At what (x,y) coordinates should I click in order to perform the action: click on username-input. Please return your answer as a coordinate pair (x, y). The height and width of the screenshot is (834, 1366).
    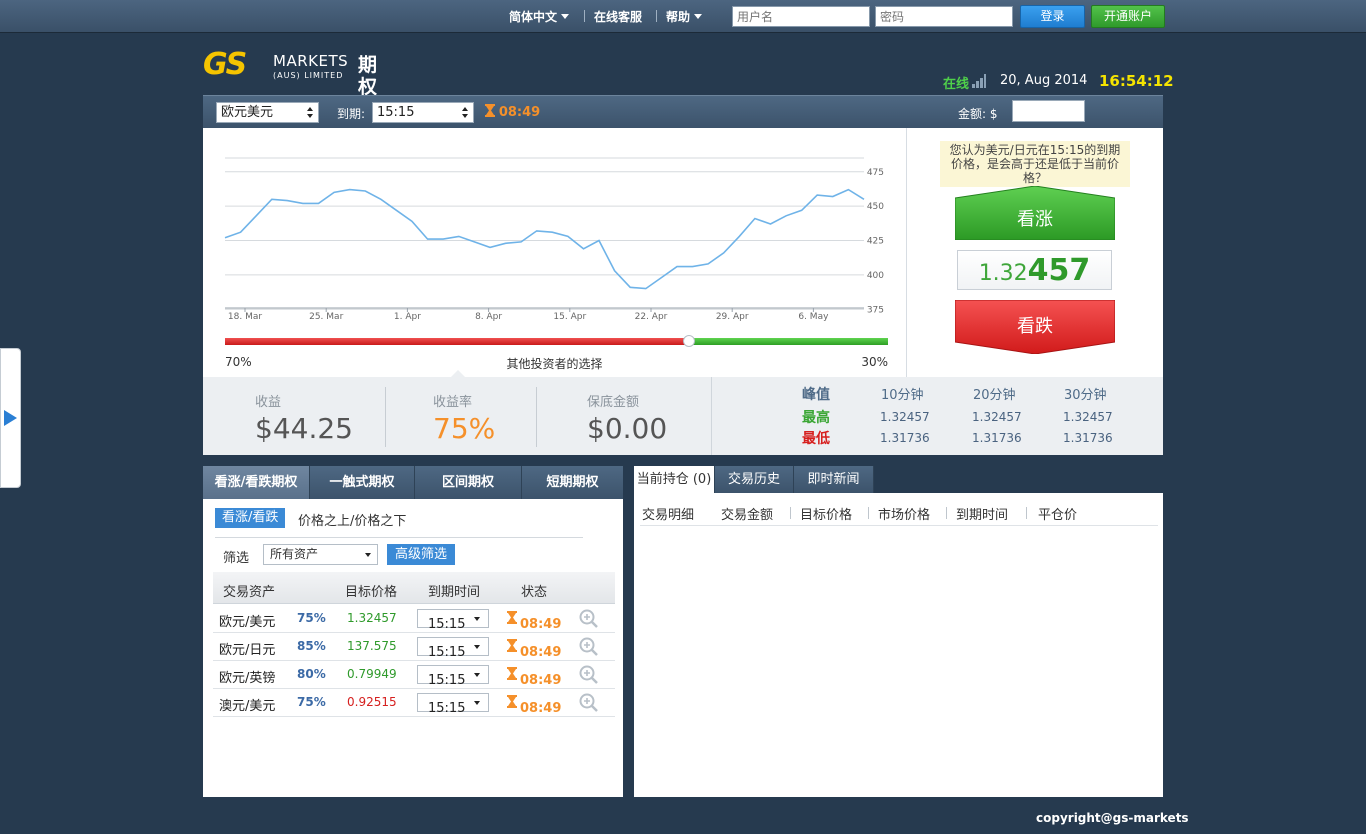
    Looking at the image, I should click on (801, 16).